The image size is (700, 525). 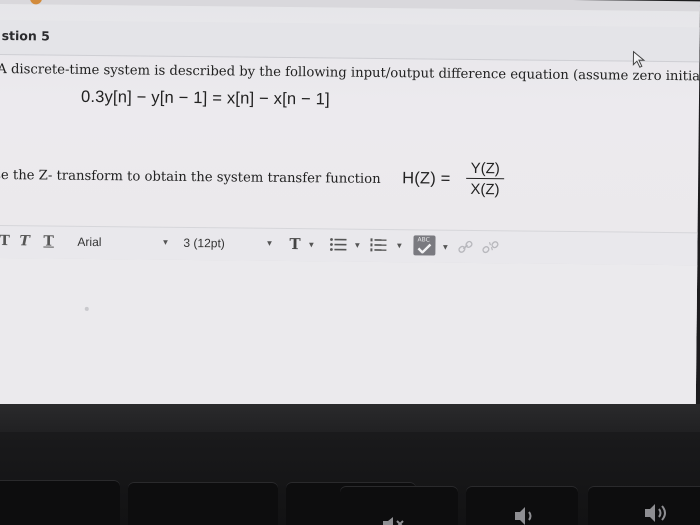 What do you see at coordinates (350, 419) in the screenshot?
I see `screen-bezel` at bounding box center [350, 419].